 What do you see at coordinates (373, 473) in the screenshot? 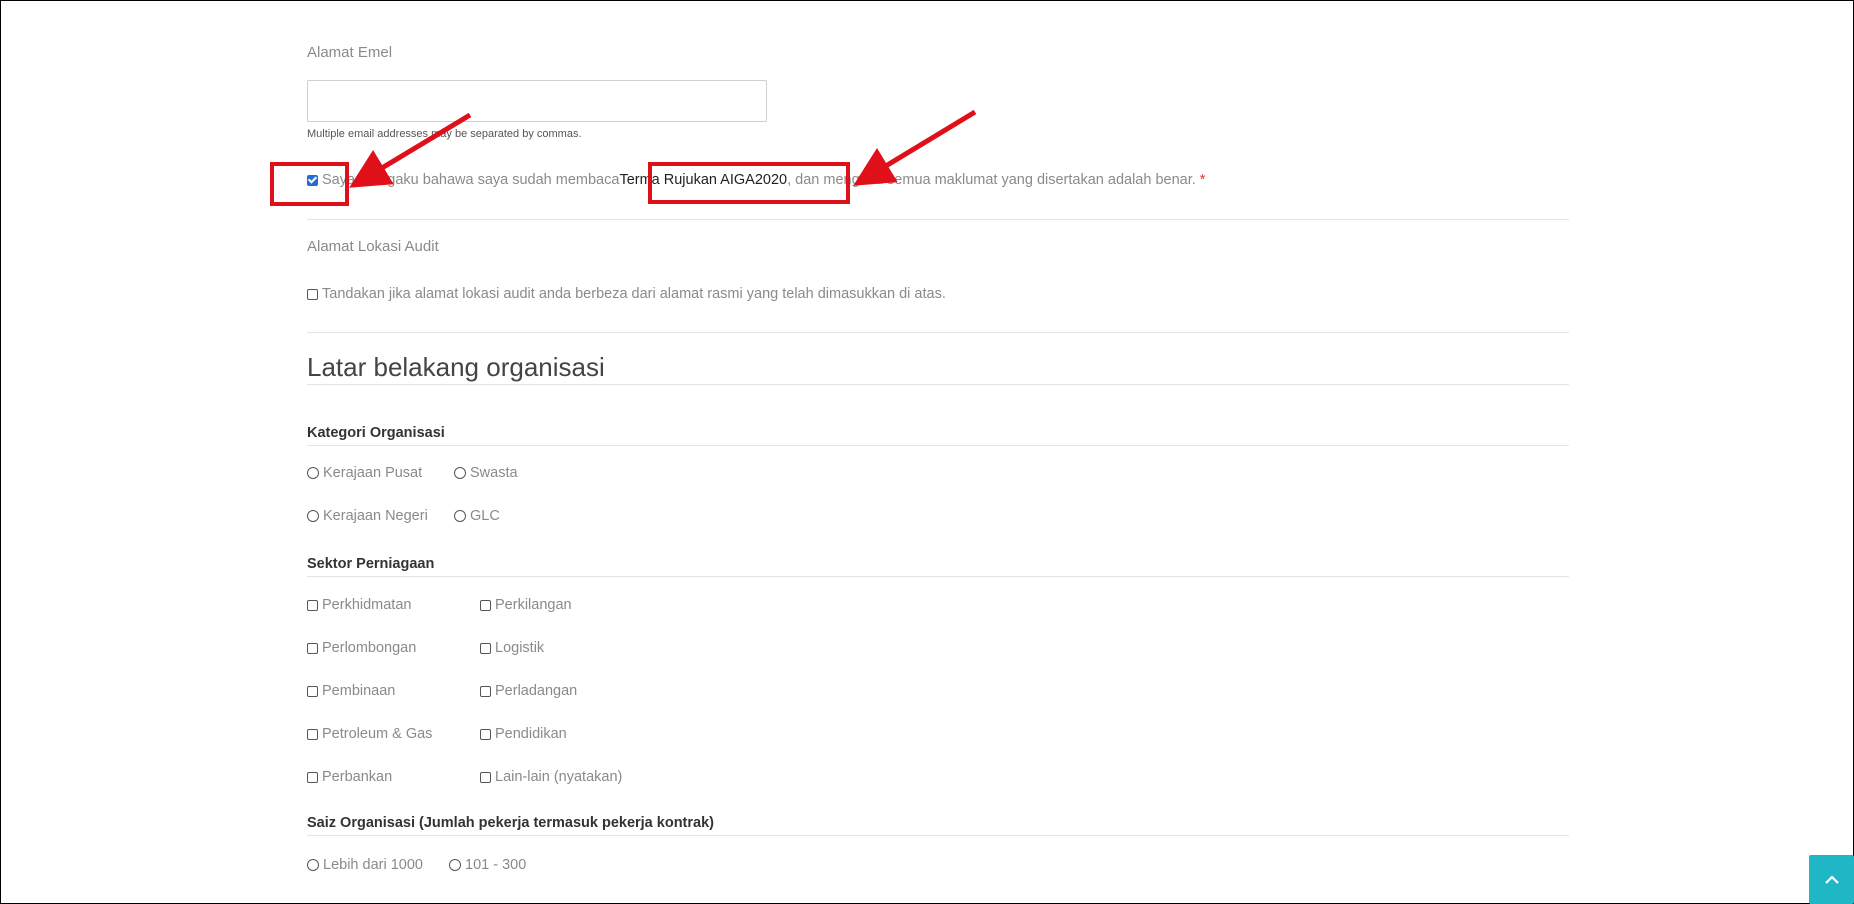
I see `category-option-label: Kerajaan Pusat` at bounding box center [373, 473].